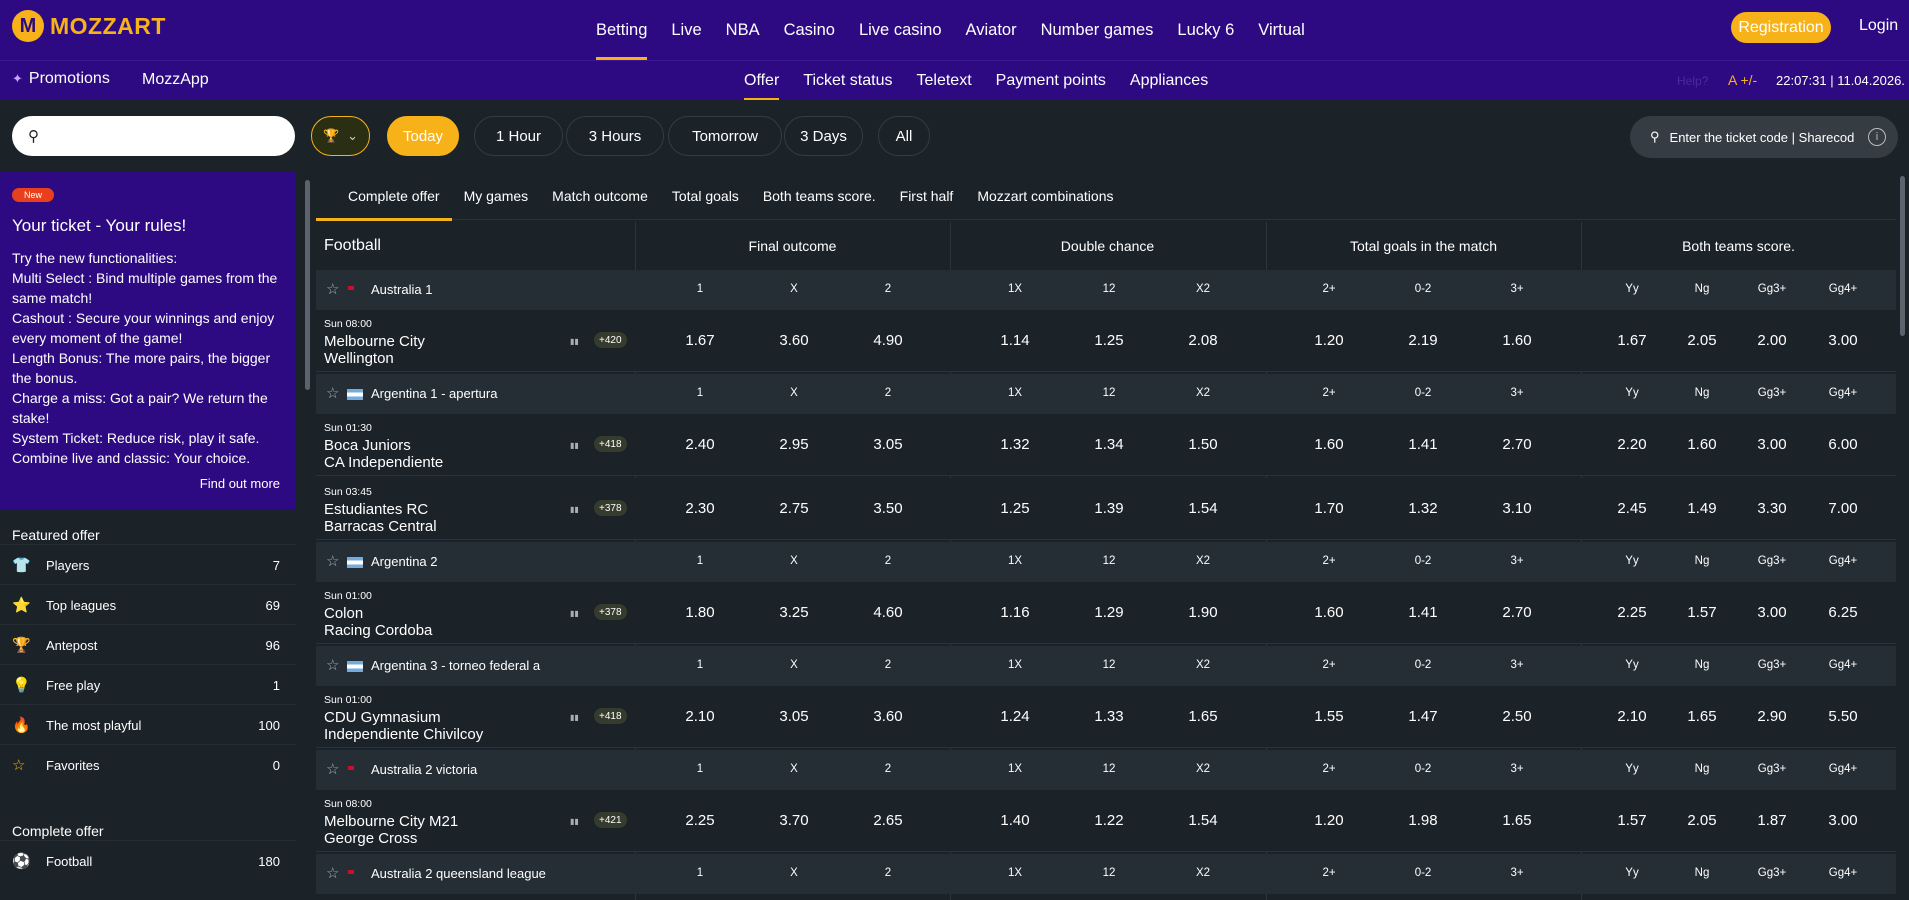 This screenshot has height=900, width=1909. I want to click on nav-item-betting: Betting, so click(621, 30).